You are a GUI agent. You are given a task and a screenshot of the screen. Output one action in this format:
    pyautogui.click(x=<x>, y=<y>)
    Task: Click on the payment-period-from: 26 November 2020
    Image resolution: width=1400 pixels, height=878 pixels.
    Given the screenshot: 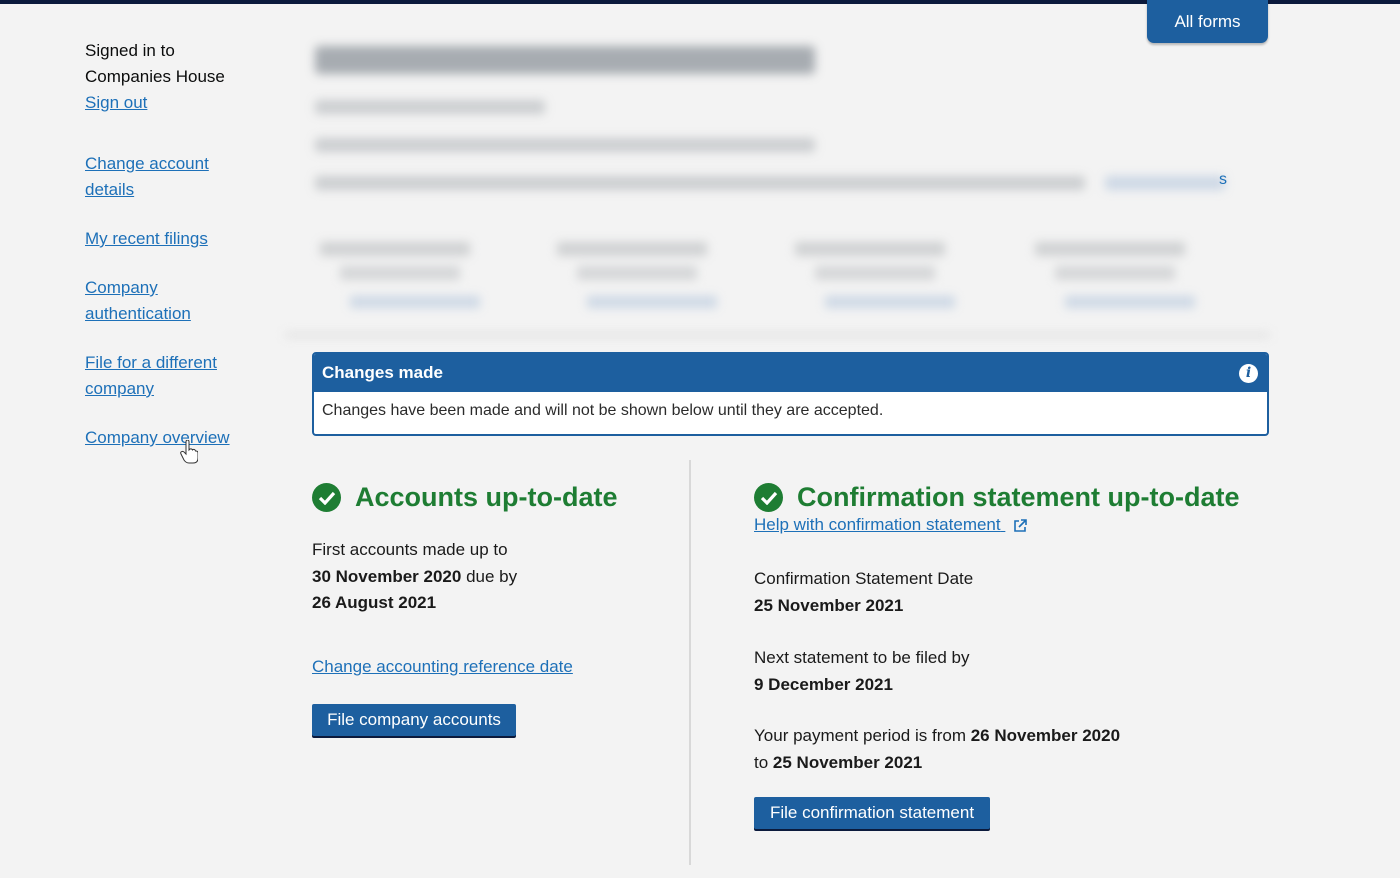 What is the action you would take?
    pyautogui.click(x=1045, y=735)
    